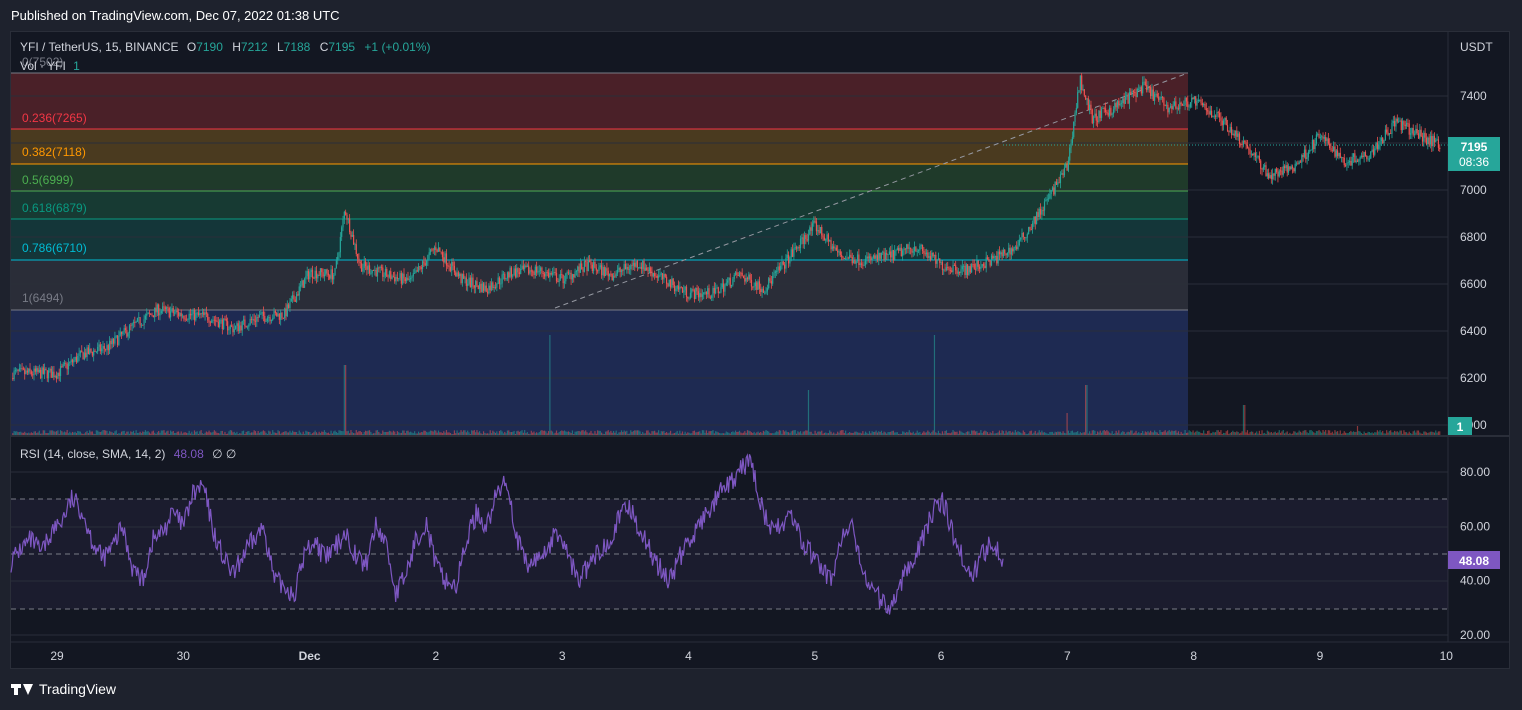 The image size is (1522, 710). I want to click on time-axis: 29 30 Dec 2 3 4 5 6 7 8 9 10, so click(751, 656).